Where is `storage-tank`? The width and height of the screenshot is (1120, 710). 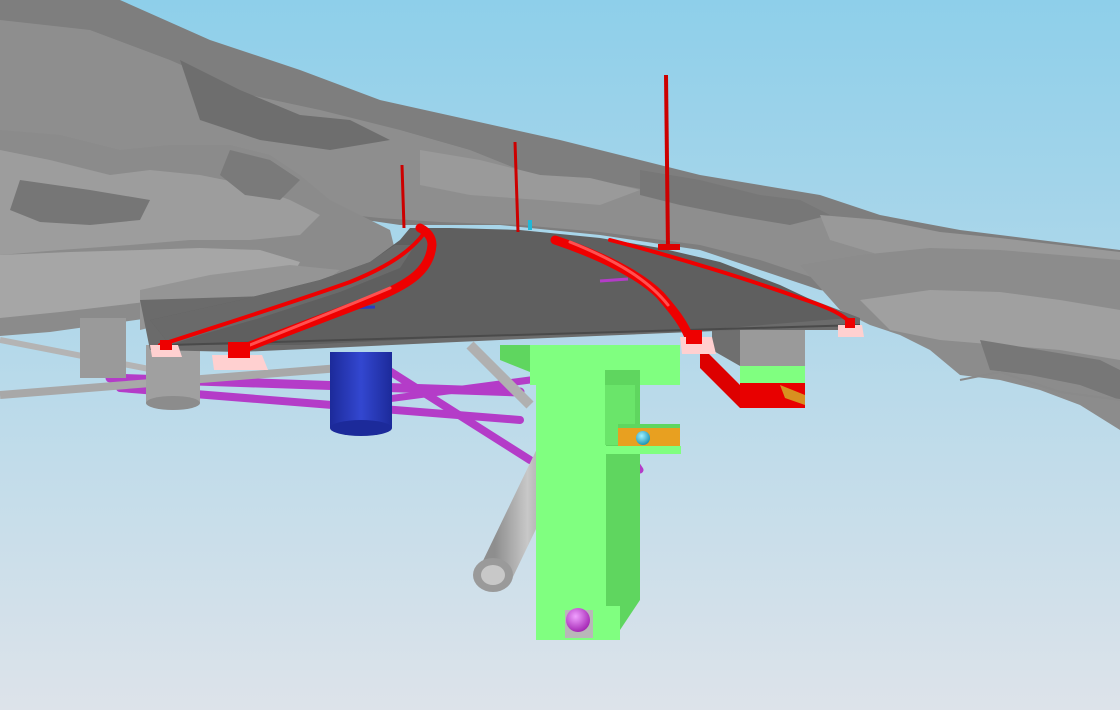 storage-tank is located at coordinates (361, 394).